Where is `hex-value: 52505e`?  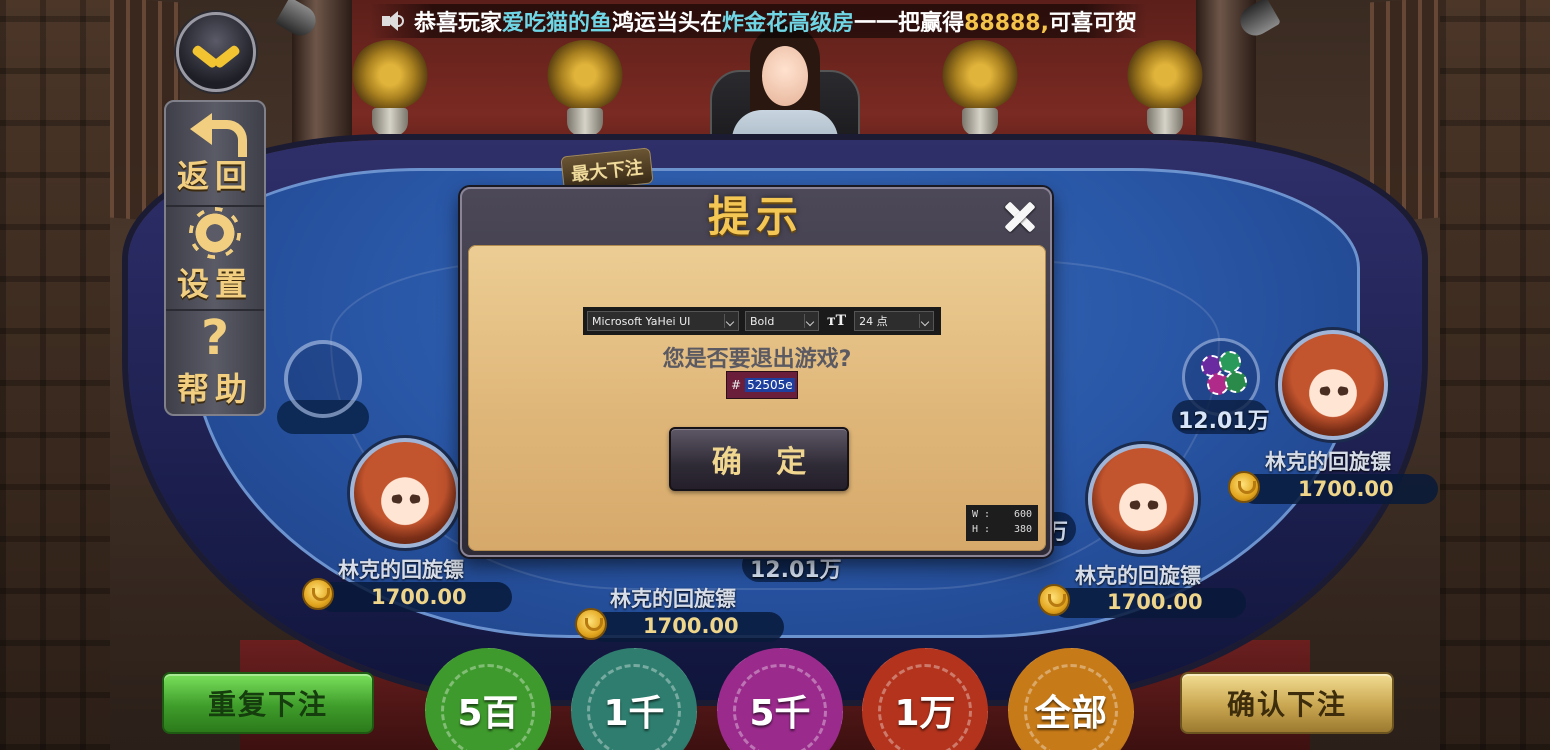 hex-value: 52505e is located at coordinates (770, 385).